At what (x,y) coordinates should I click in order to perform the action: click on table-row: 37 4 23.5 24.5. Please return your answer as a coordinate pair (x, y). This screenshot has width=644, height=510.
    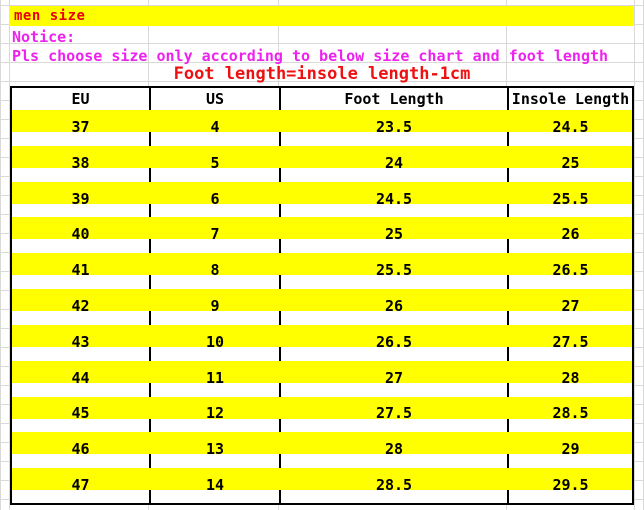
    Looking at the image, I should click on (322, 127).